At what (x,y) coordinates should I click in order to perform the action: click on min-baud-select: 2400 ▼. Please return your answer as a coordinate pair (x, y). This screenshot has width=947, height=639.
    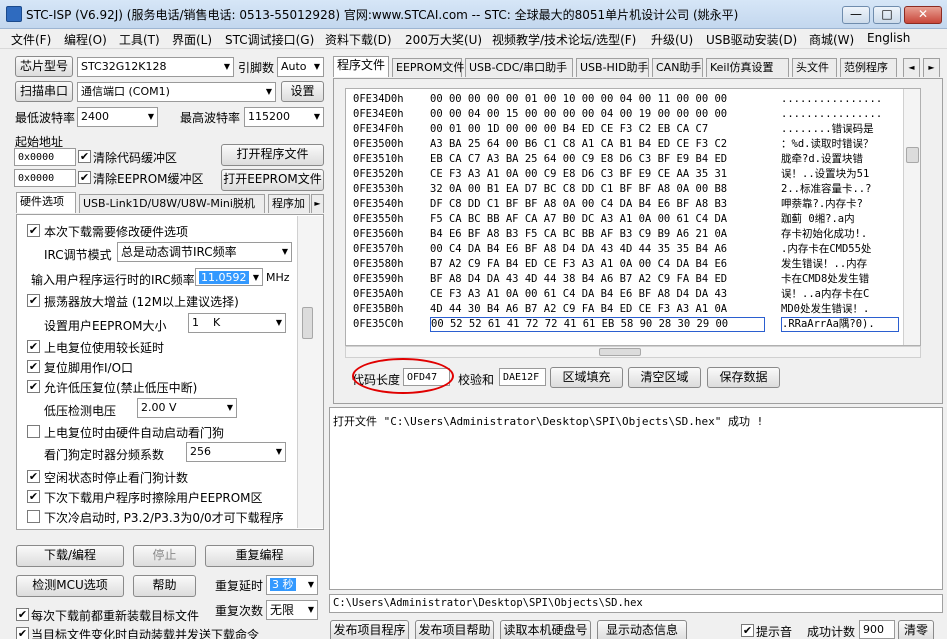
    Looking at the image, I should click on (117, 117).